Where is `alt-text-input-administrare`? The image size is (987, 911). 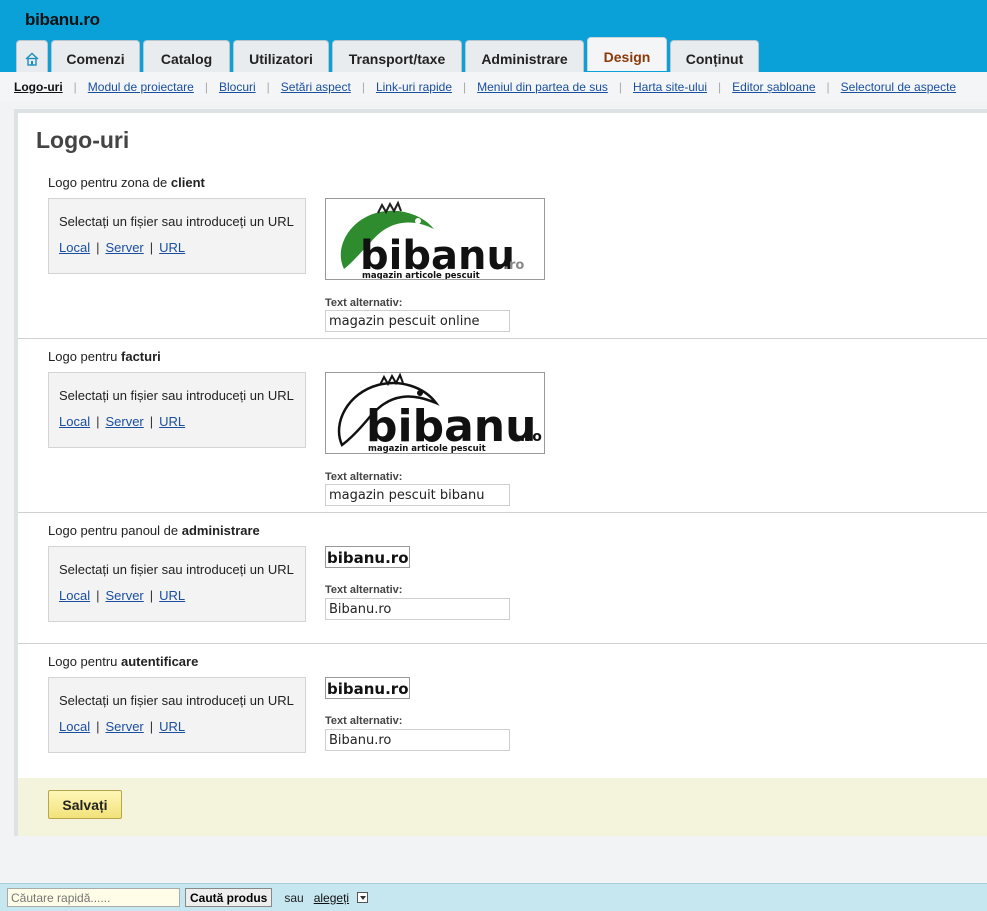
alt-text-input-administrare is located at coordinates (417, 609).